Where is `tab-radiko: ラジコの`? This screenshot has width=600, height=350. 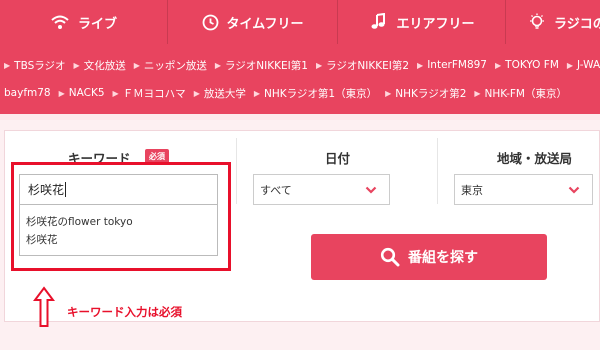 tab-radiko: ラジコの is located at coordinates (553, 22).